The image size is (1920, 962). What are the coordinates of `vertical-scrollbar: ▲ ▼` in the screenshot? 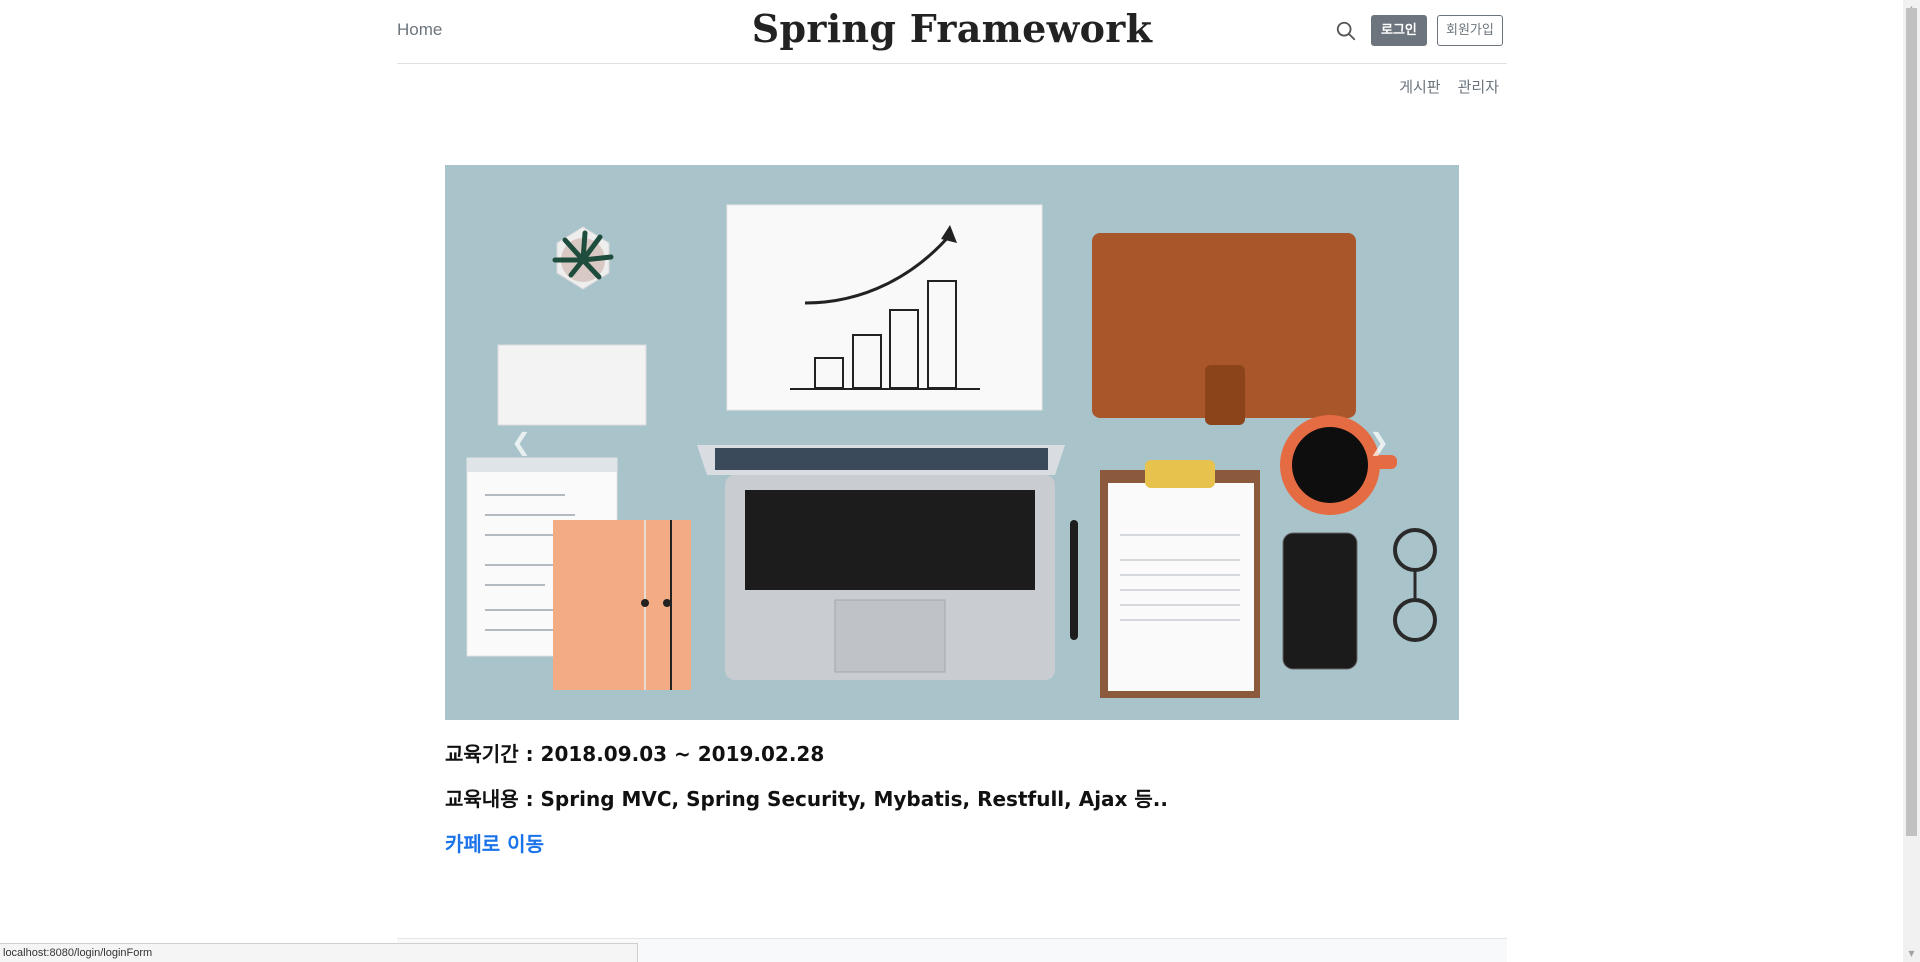 It's located at (1911, 481).